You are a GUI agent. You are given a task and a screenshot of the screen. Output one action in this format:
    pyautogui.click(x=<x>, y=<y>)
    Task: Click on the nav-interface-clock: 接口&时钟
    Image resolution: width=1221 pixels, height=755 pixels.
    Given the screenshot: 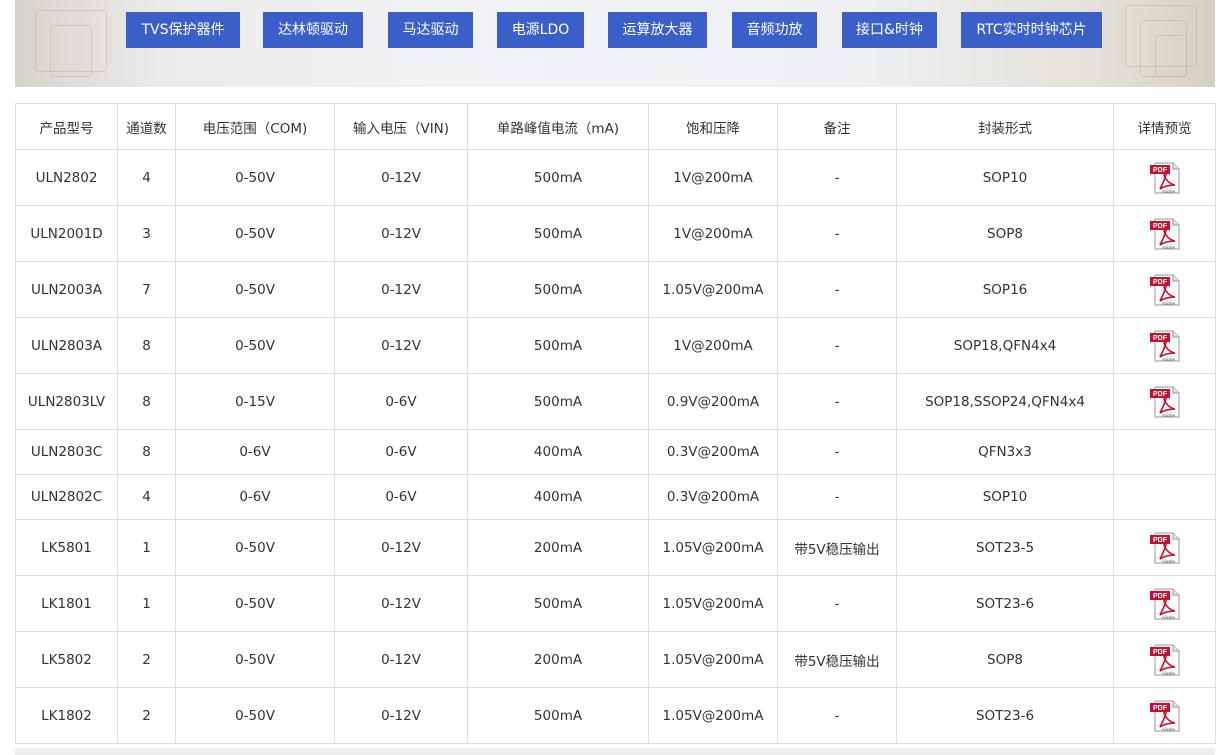 What is the action you would take?
    pyautogui.click(x=889, y=30)
    